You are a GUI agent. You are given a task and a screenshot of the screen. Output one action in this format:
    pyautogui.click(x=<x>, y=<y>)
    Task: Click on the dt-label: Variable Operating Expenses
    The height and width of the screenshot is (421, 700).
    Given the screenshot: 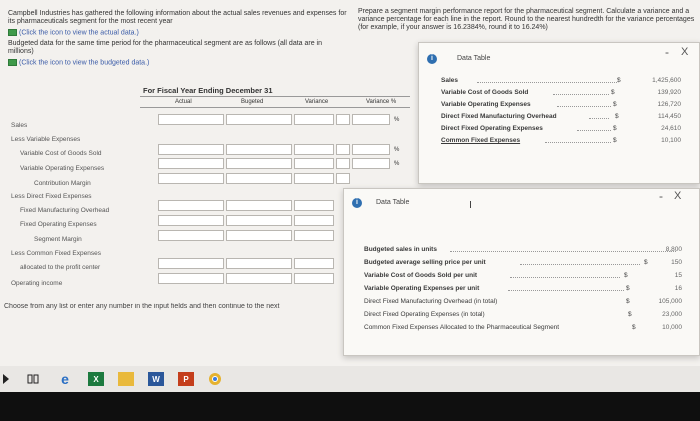 What is the action you would take?
    pyautogui.click(x=486, y=104)
    